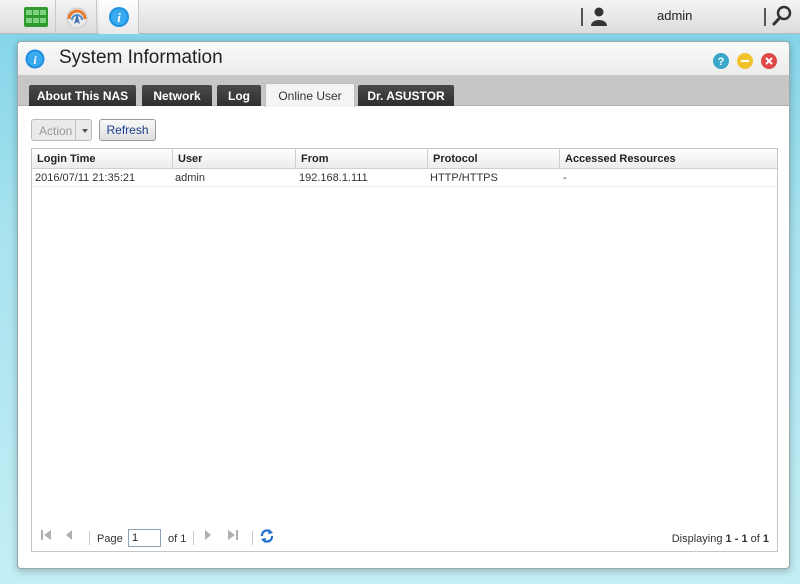  What do you see at coordinates (177, 95) in the screenshot?
I see `tab-network: Network` at bounding box center [177, 95].